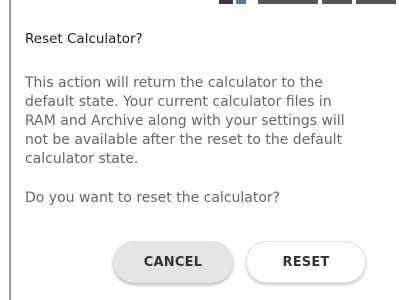  What do you see at coordinates (173, 262) in the screenshot?
I see `cancel-button: CANCEL` at bounding box center [173, 262].